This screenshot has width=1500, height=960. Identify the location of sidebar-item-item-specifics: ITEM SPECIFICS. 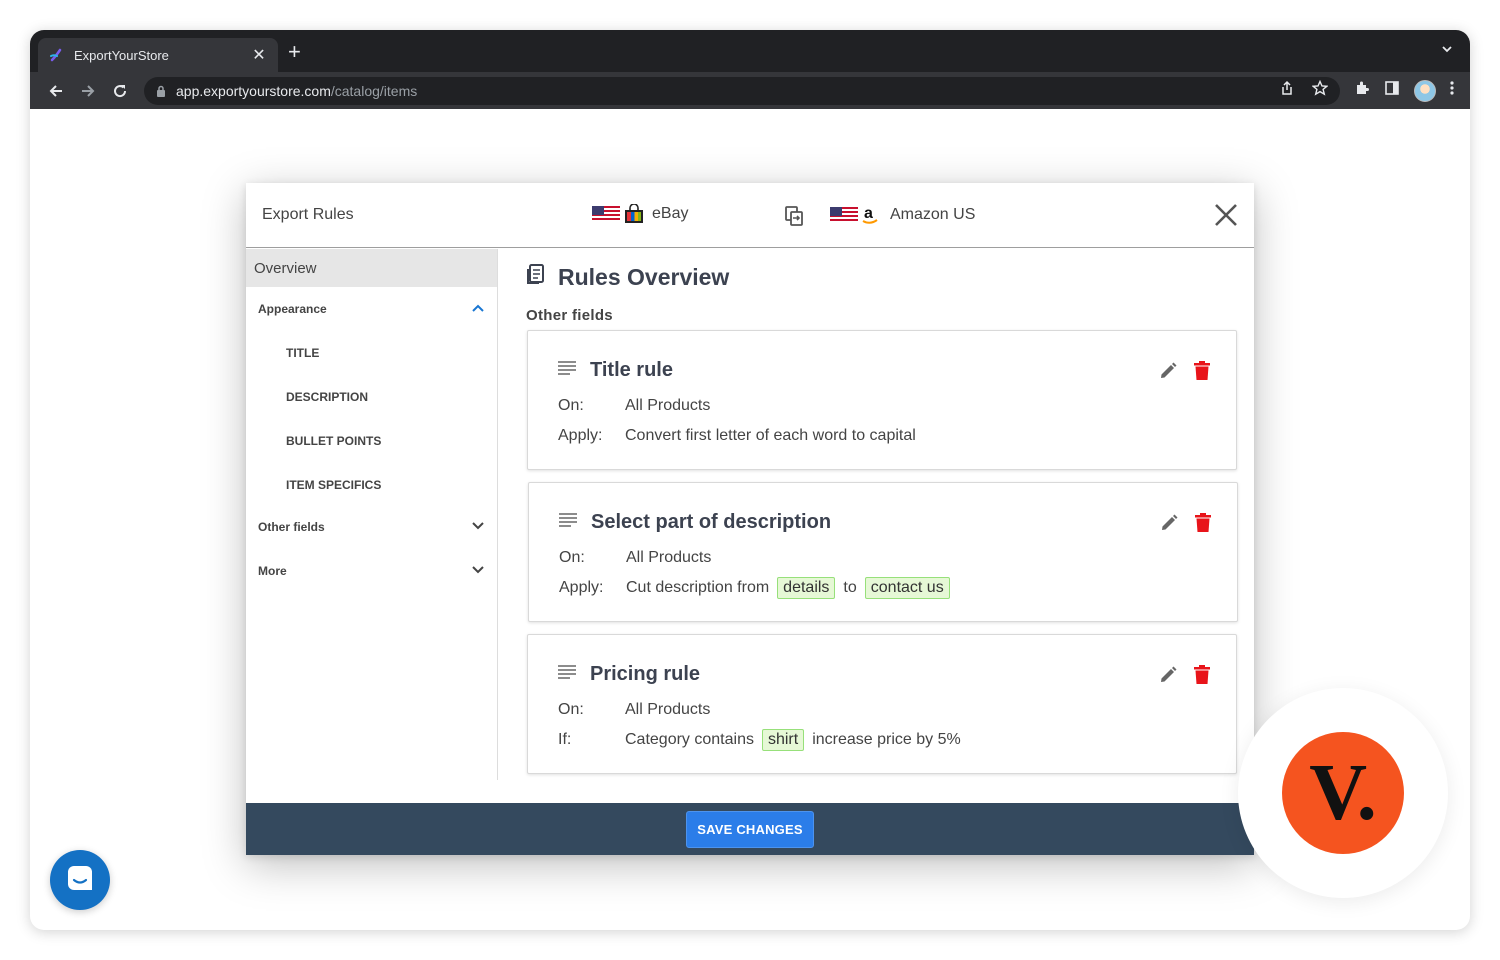
(371, 485).